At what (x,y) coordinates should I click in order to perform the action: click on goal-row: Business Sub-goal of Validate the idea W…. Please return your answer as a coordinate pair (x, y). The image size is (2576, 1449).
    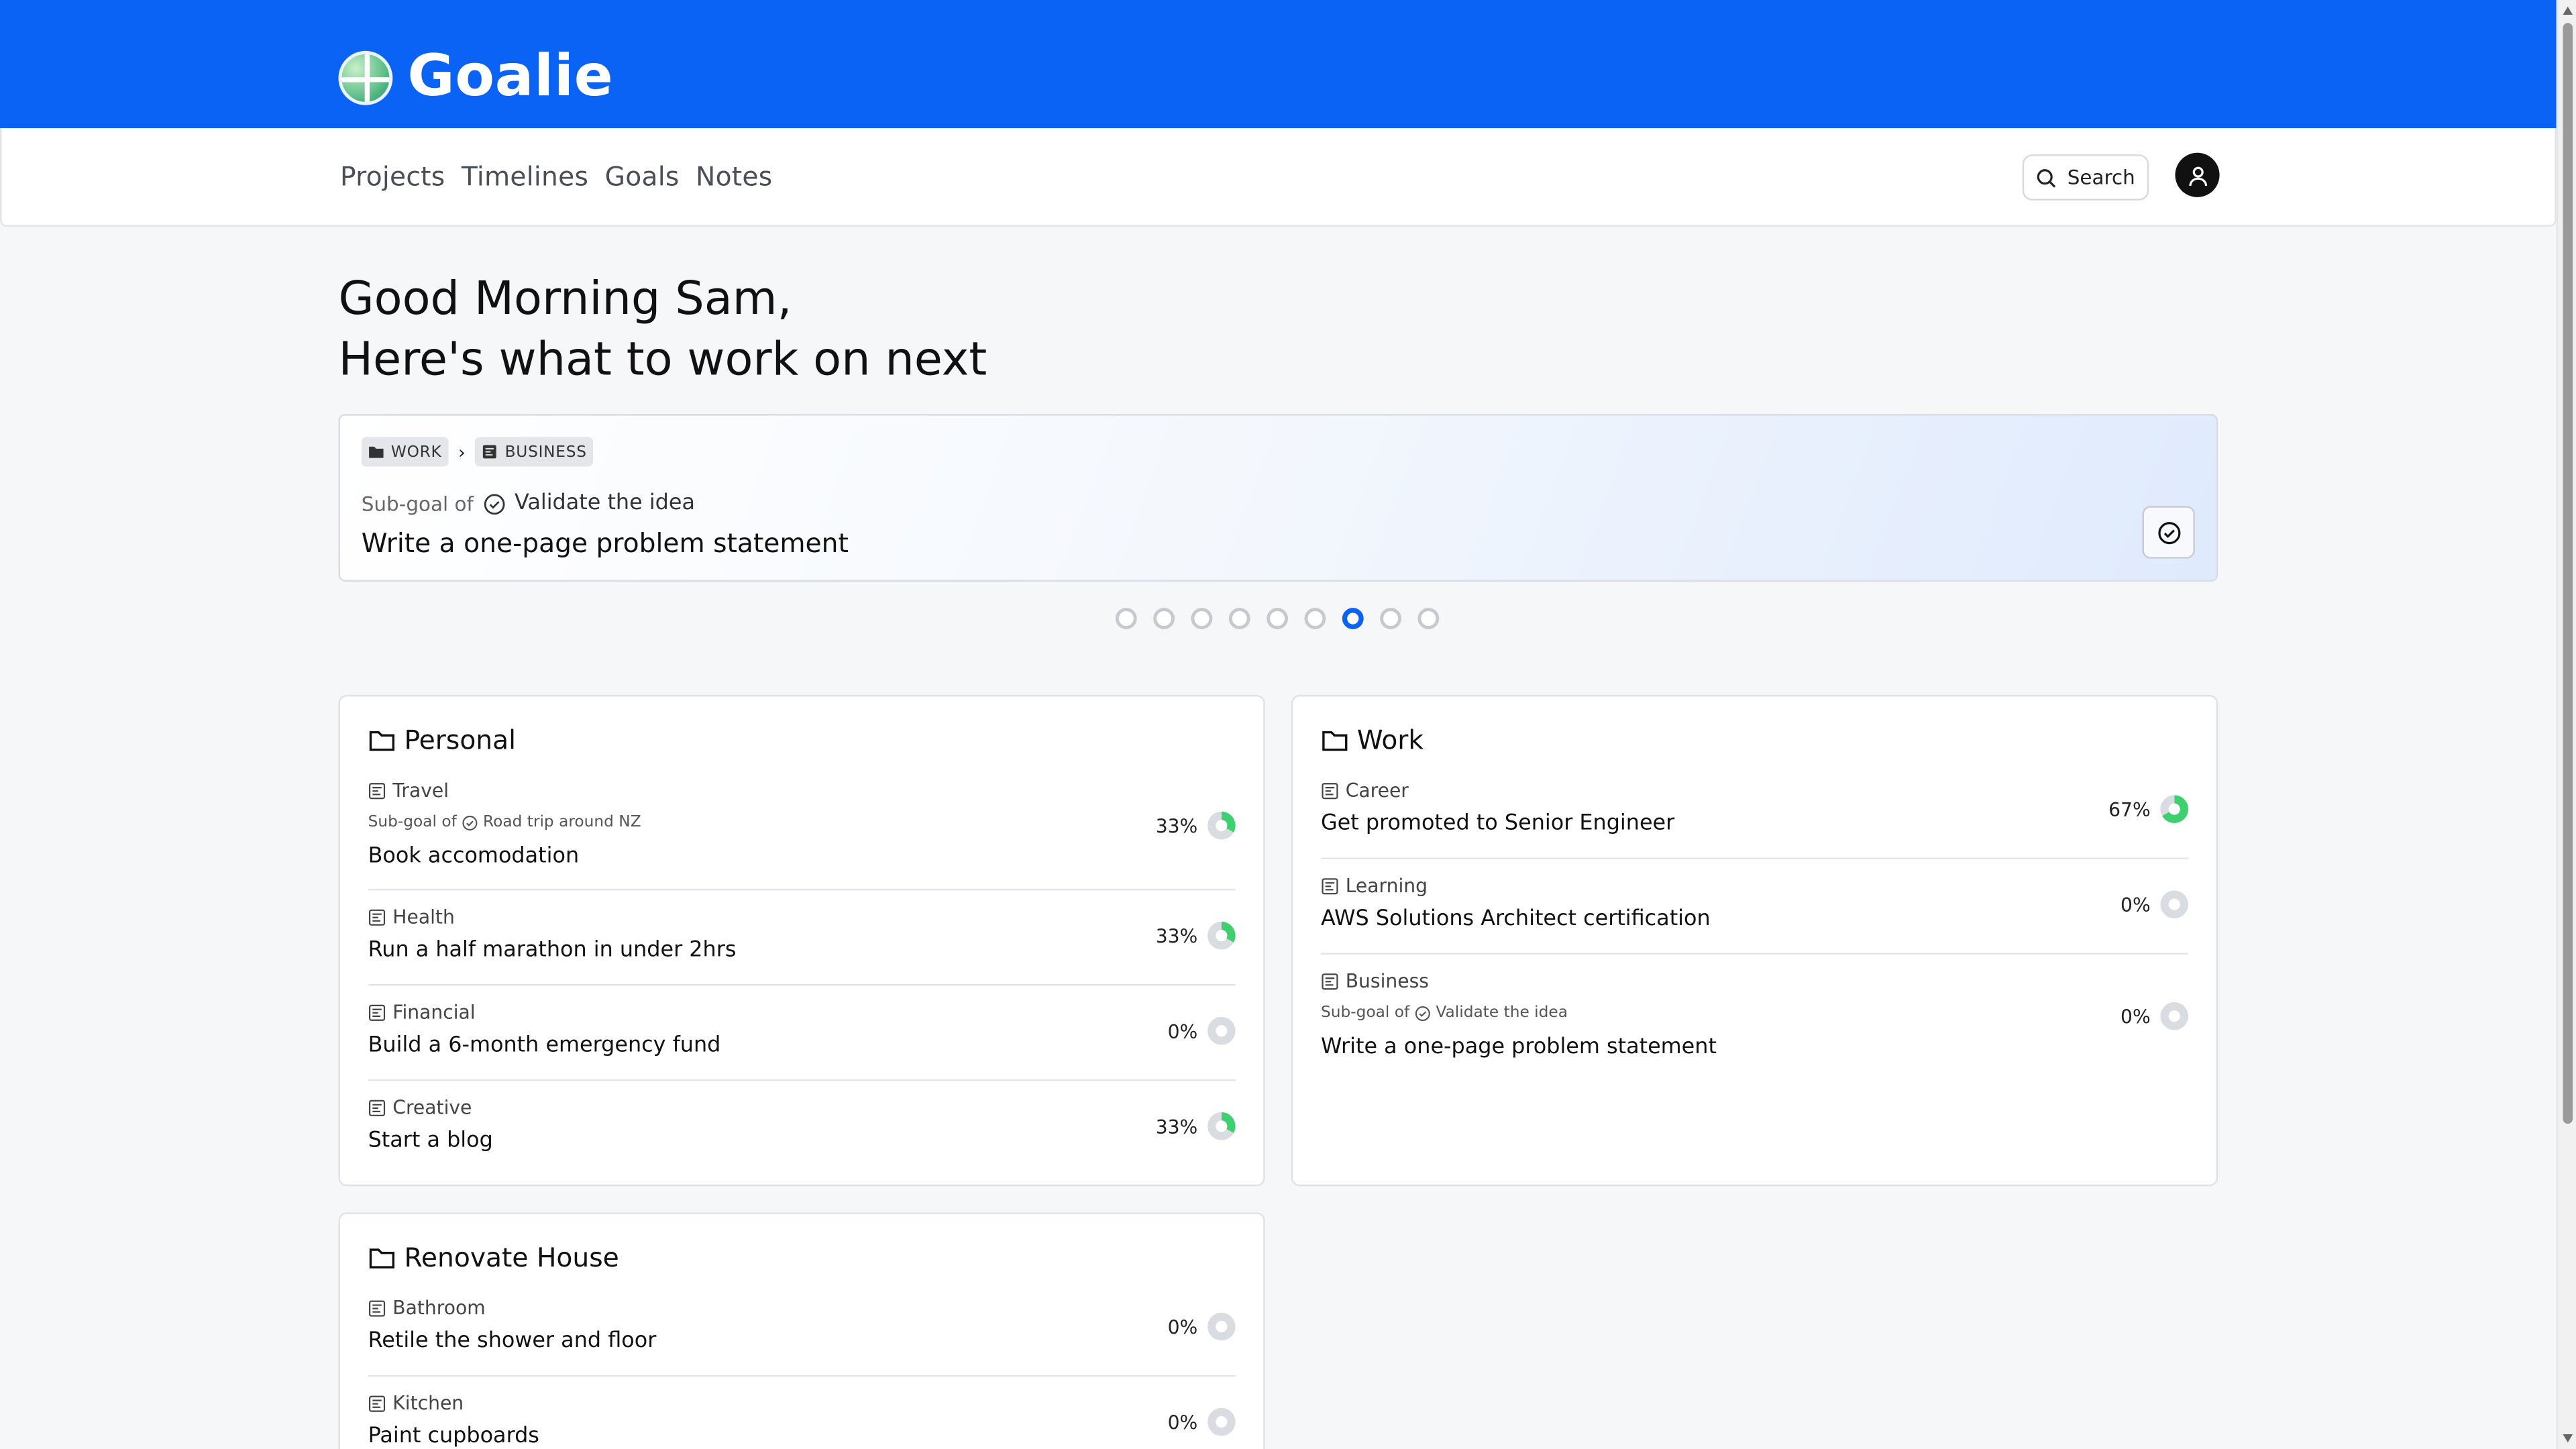
    Looking at the image, I should click on (1755, 1025).